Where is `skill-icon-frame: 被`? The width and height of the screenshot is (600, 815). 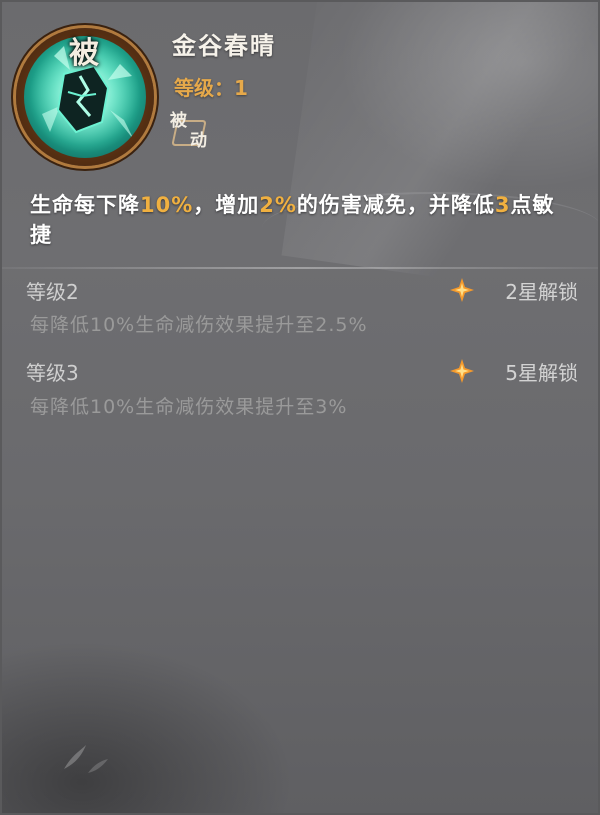
skill-icon-frame: 被 is located at coordinates (85, 97).